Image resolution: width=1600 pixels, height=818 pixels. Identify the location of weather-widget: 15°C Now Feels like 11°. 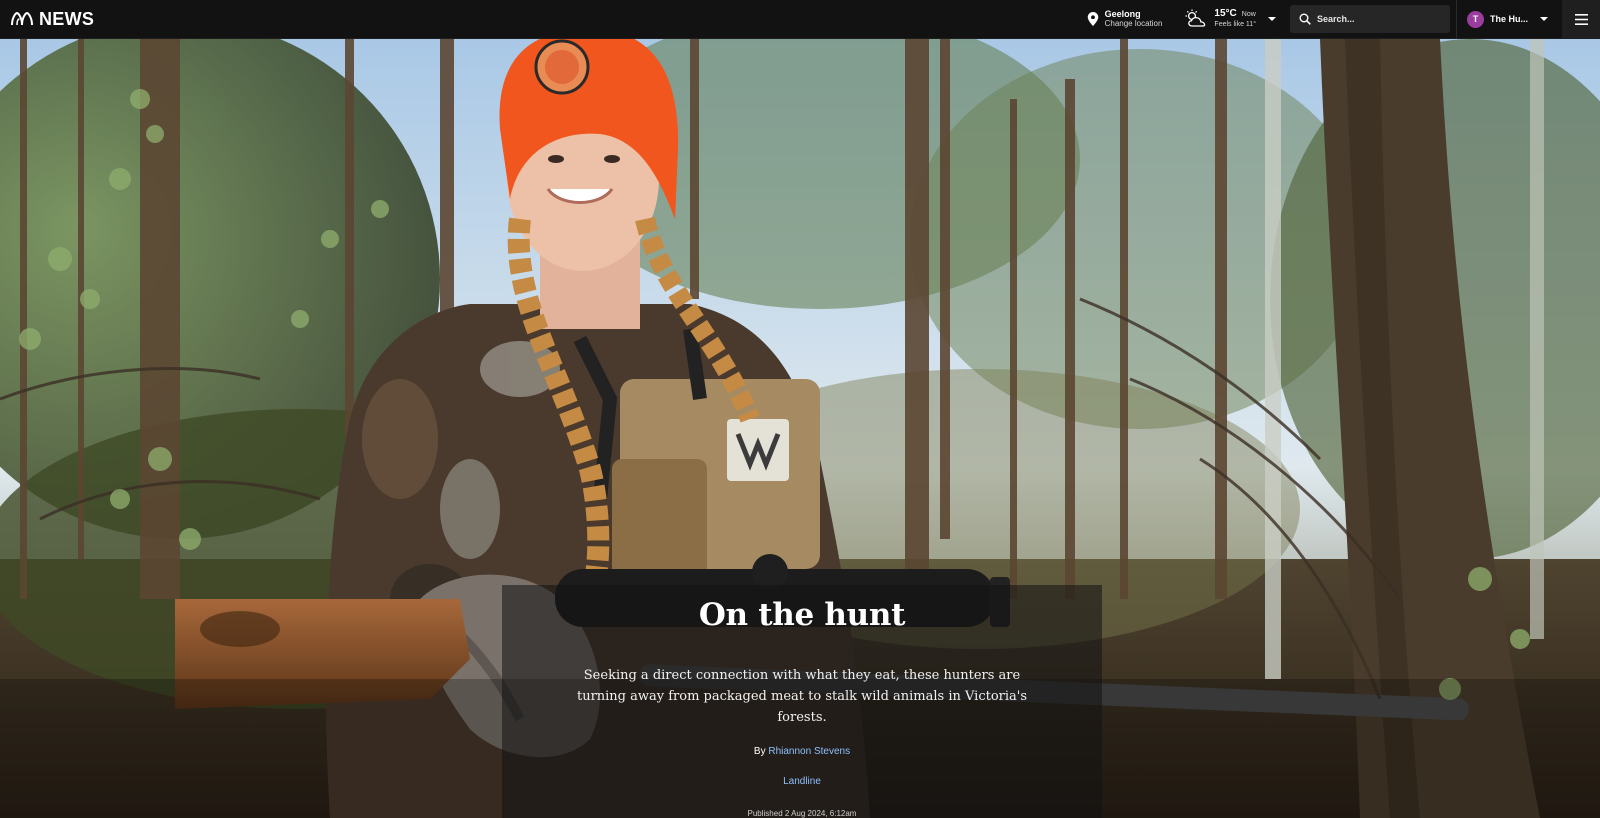
(1233, 19).